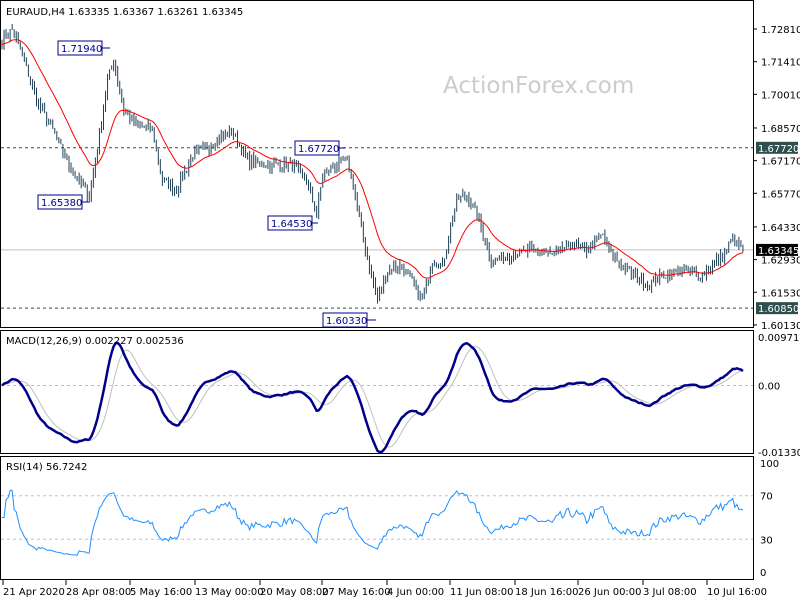 The width and height of the screenshot is (800, 604). I want to click on rsi-tick-label: 70, so click(766, 497).